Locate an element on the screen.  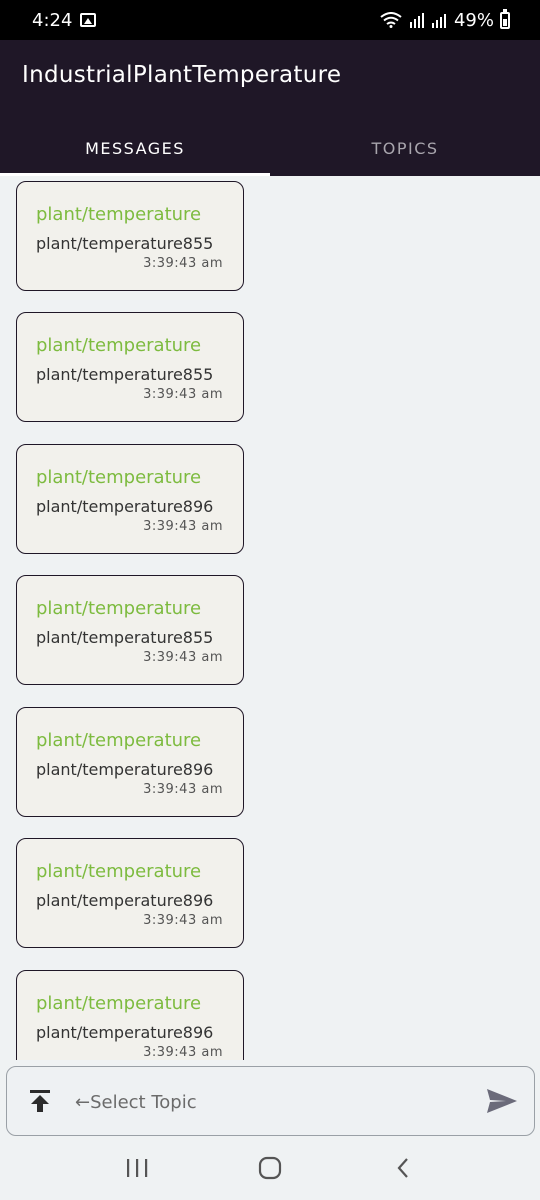
battery-icon is located at coordinates (505, 18).